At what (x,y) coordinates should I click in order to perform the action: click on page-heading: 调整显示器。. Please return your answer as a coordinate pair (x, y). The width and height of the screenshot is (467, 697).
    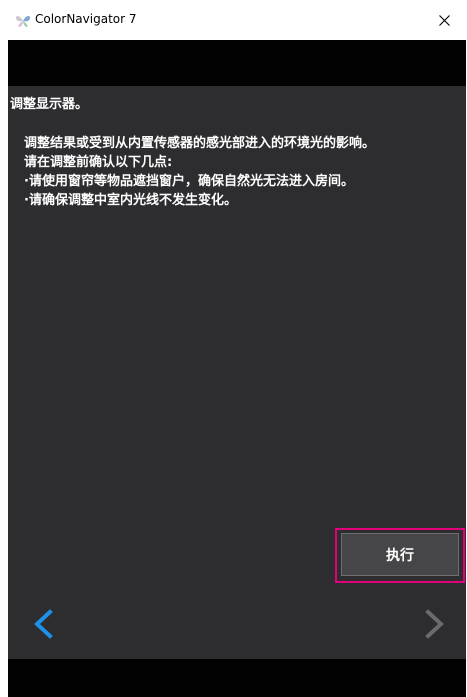
    Looking at the image, I should click on (49, 104).